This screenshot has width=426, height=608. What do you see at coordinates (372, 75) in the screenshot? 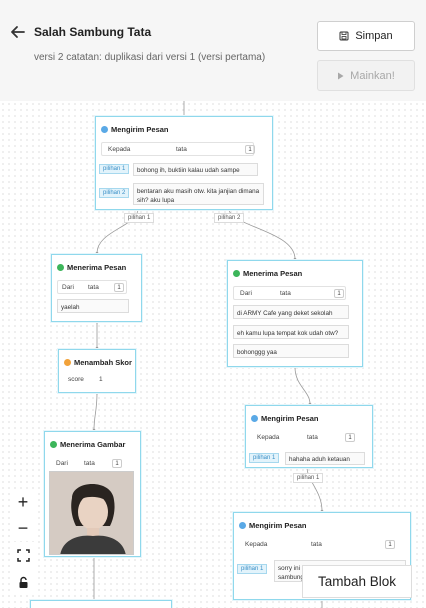
I see `play-button-label: Mainkan!` at bounding box center [372, 75].